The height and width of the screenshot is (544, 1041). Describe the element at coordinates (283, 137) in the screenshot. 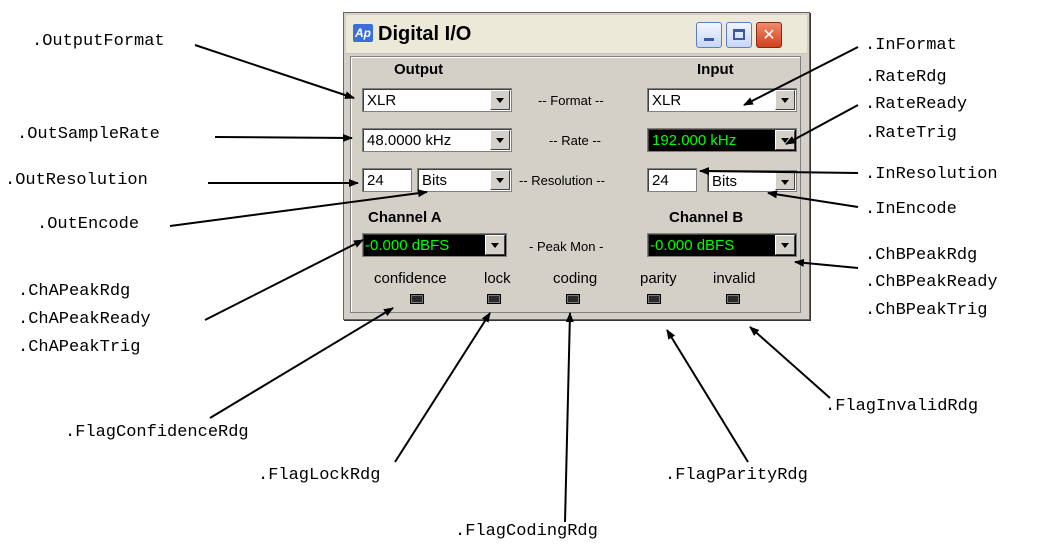

I see `arrow-out-sample-rate` at that location.